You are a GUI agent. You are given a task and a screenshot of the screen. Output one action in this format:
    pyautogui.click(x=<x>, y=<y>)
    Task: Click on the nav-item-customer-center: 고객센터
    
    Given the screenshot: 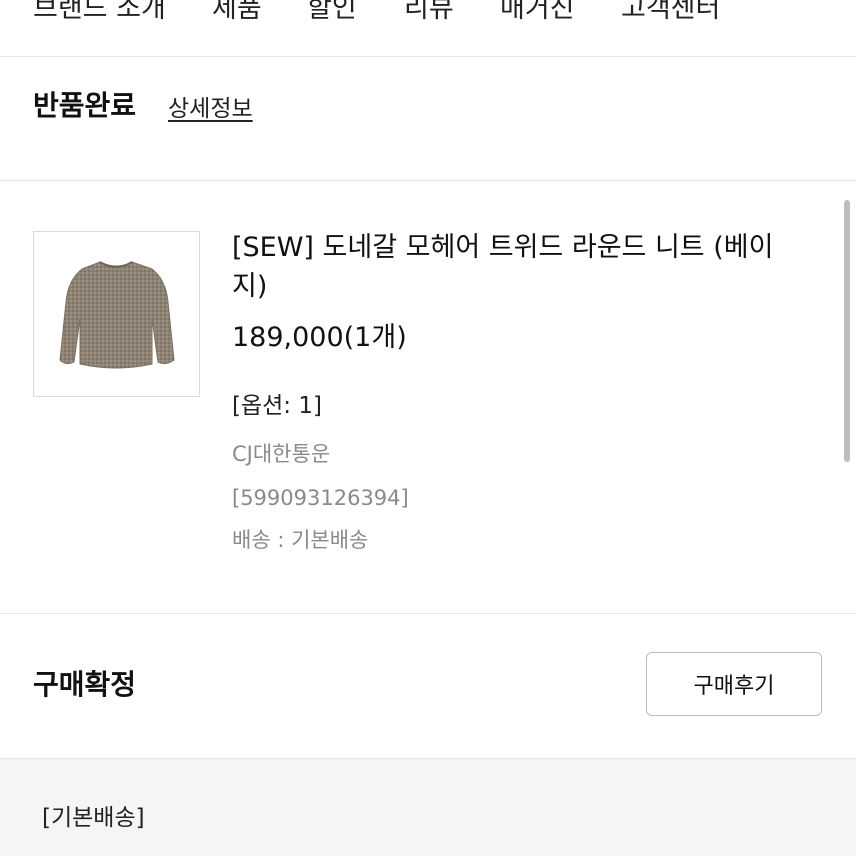 What is the action you would take?
    pyautogui.click(x=670, y=12)
    